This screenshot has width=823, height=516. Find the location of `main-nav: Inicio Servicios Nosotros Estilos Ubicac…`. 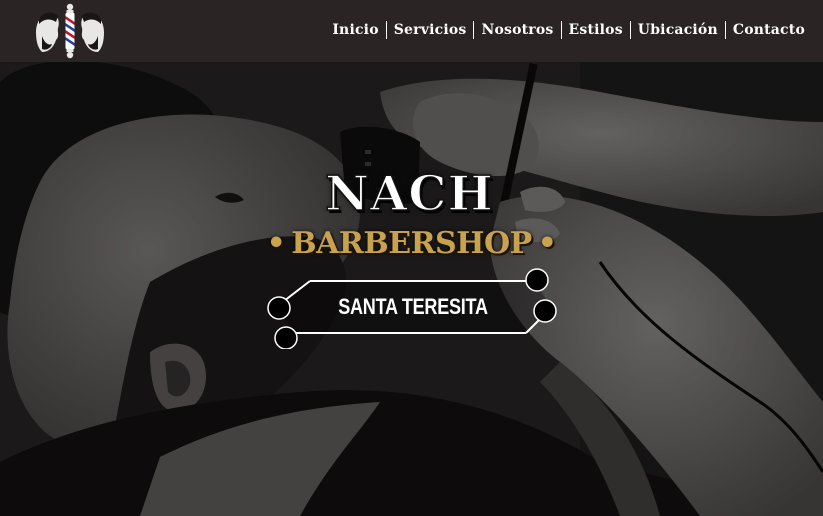

main-nav: Inicio Servicios Nosotros Estilos Ubicac… is located at coordinates (568, 30).